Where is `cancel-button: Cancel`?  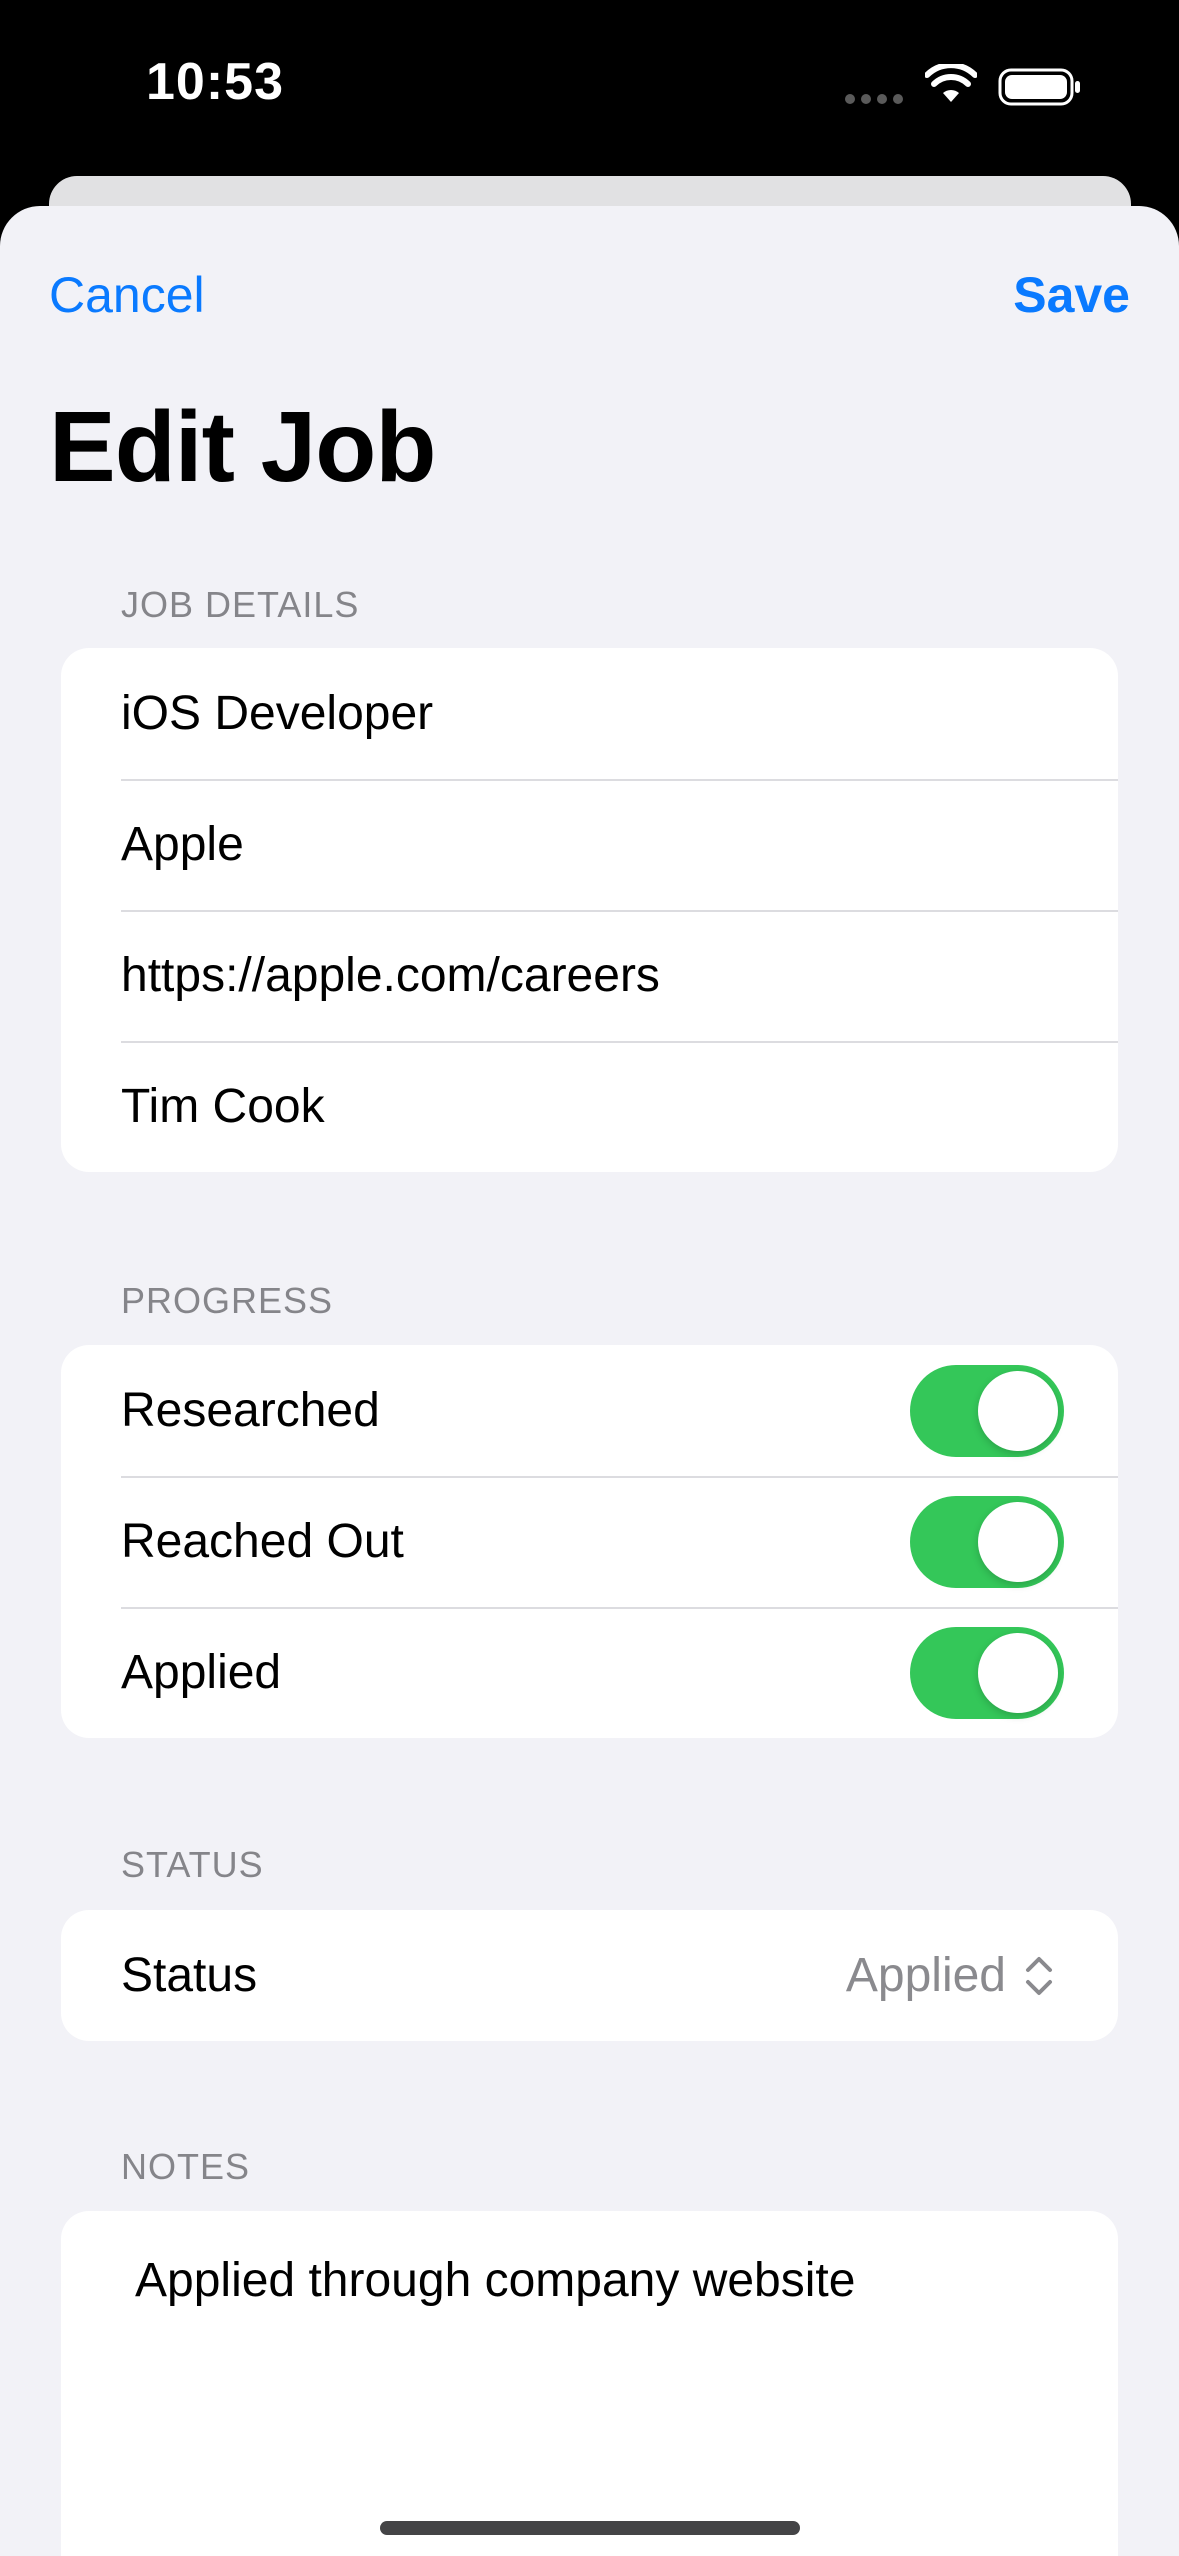
cancel-button: Cancel is located at coordinates (127, 295).